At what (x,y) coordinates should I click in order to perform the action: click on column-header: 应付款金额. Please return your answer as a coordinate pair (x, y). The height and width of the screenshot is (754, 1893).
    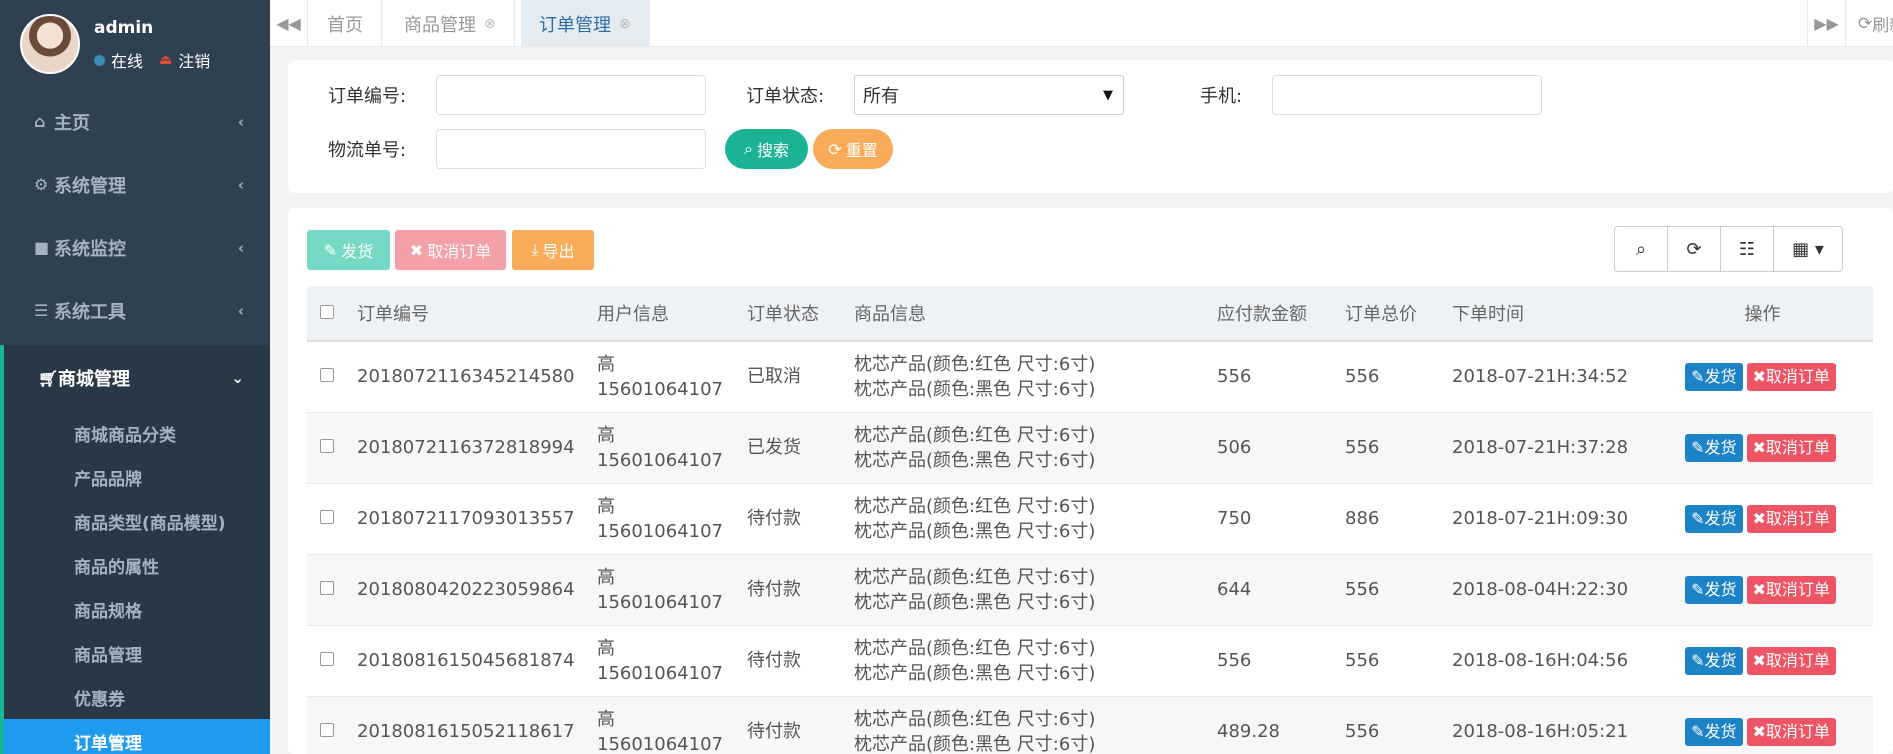
    Looking at the image, I should click on (1271, 314).